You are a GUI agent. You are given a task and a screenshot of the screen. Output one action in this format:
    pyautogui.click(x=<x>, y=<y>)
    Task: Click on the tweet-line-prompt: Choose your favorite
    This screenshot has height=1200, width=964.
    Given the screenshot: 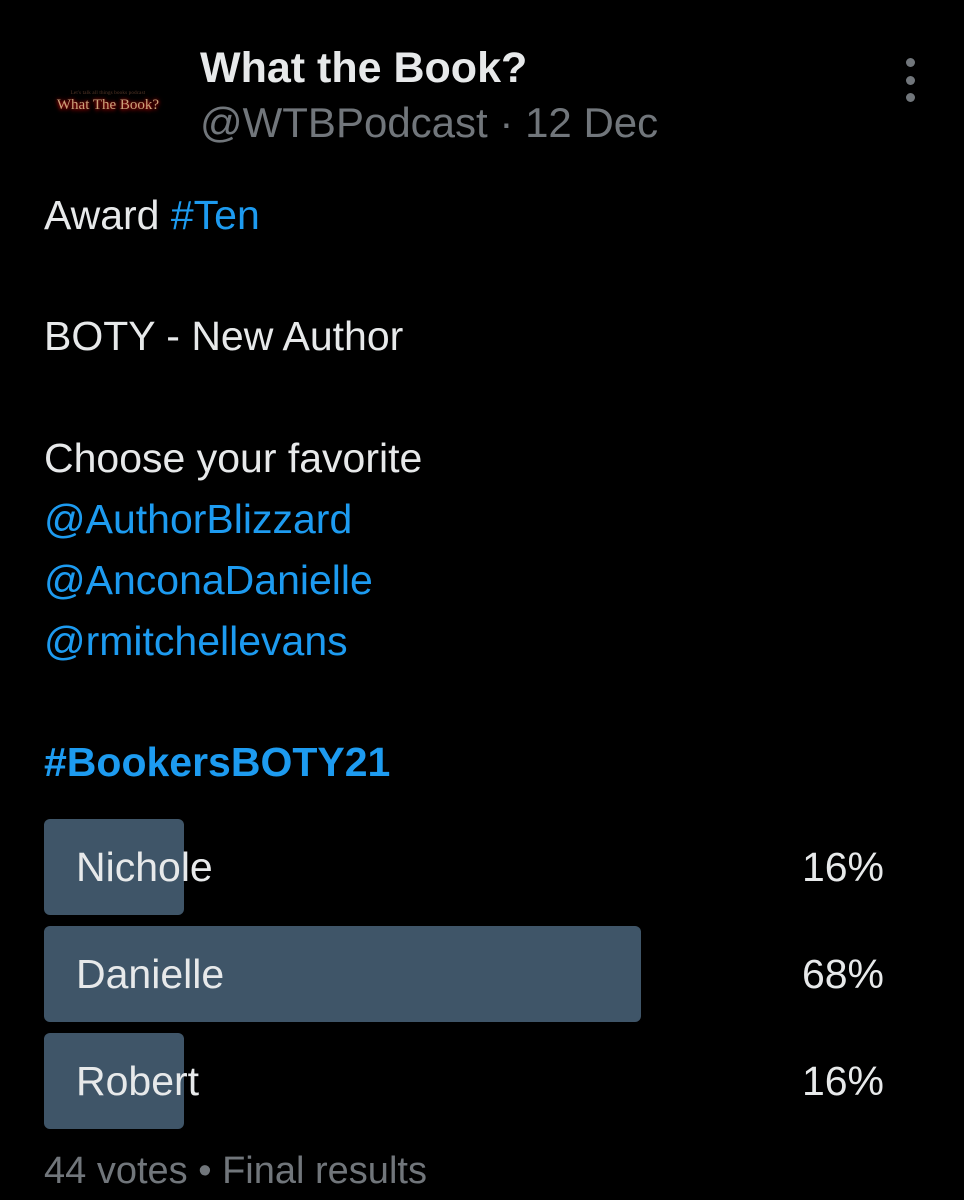 What is the action you would take?
    pyautogui.click(x=233, y=458)
    